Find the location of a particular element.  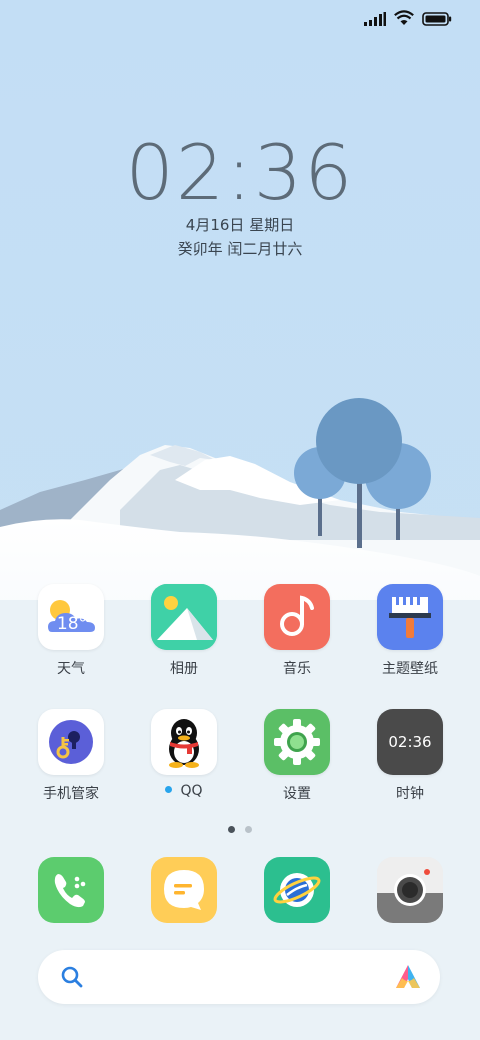

settings-icon is located at coordinates (297, 742).